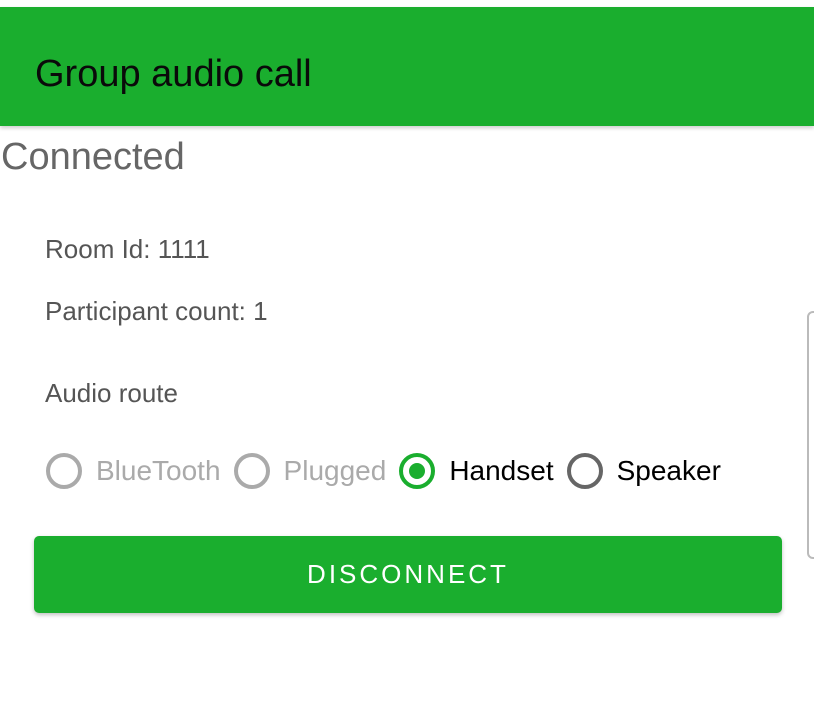 Image resolution: width=814 pixels, height=706 pixels. I want to click on side-panel-edge, so click(810, 435).